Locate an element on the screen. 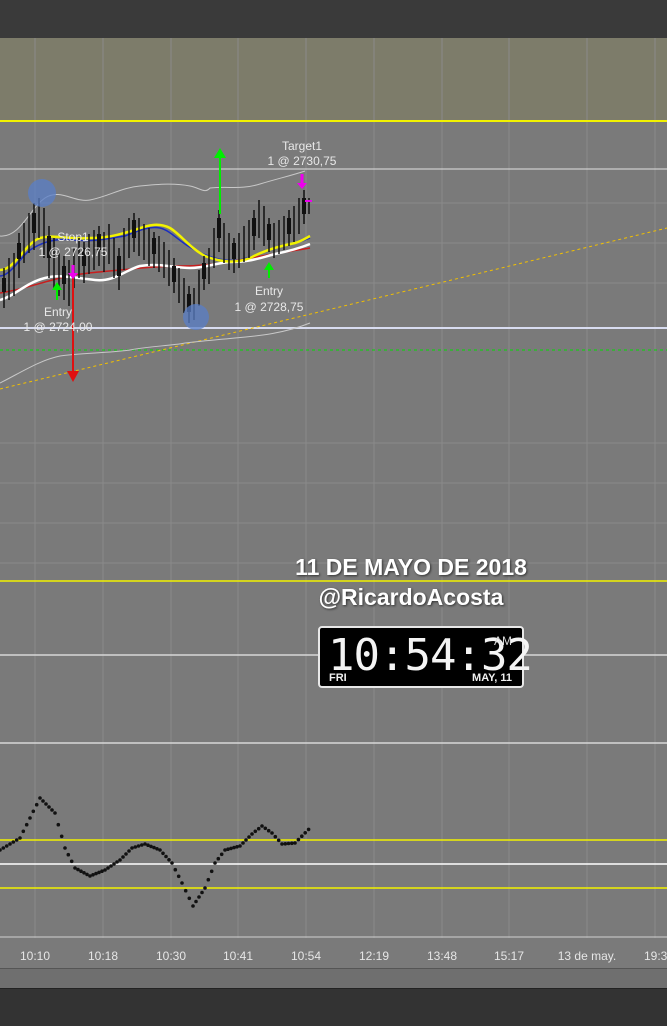 This screenshot has width=667, height=1026. highlight-band is located at coordinates (333, 79).